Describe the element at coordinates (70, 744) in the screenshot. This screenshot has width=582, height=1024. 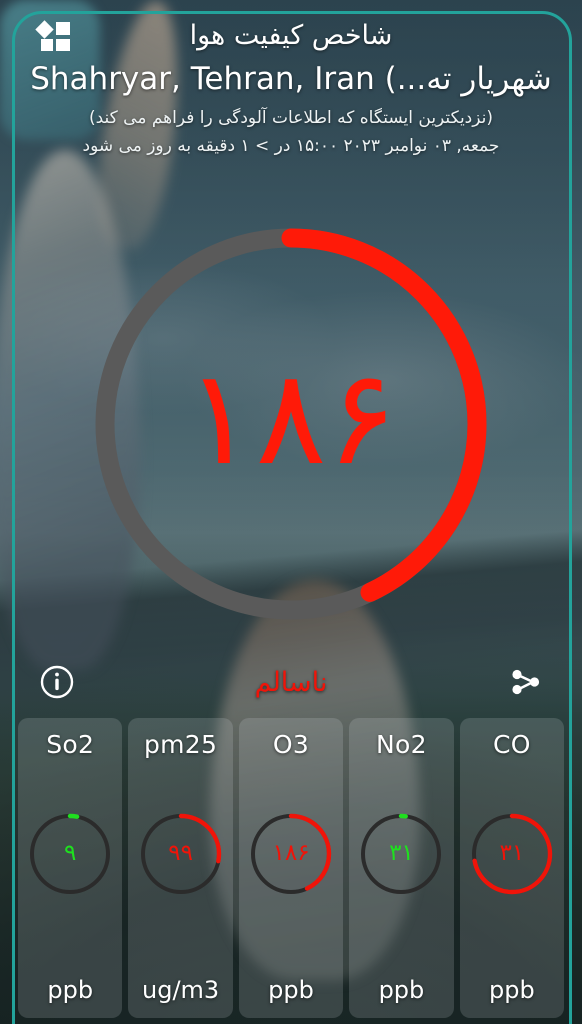
I see `pollutant-name: So2` at that location.